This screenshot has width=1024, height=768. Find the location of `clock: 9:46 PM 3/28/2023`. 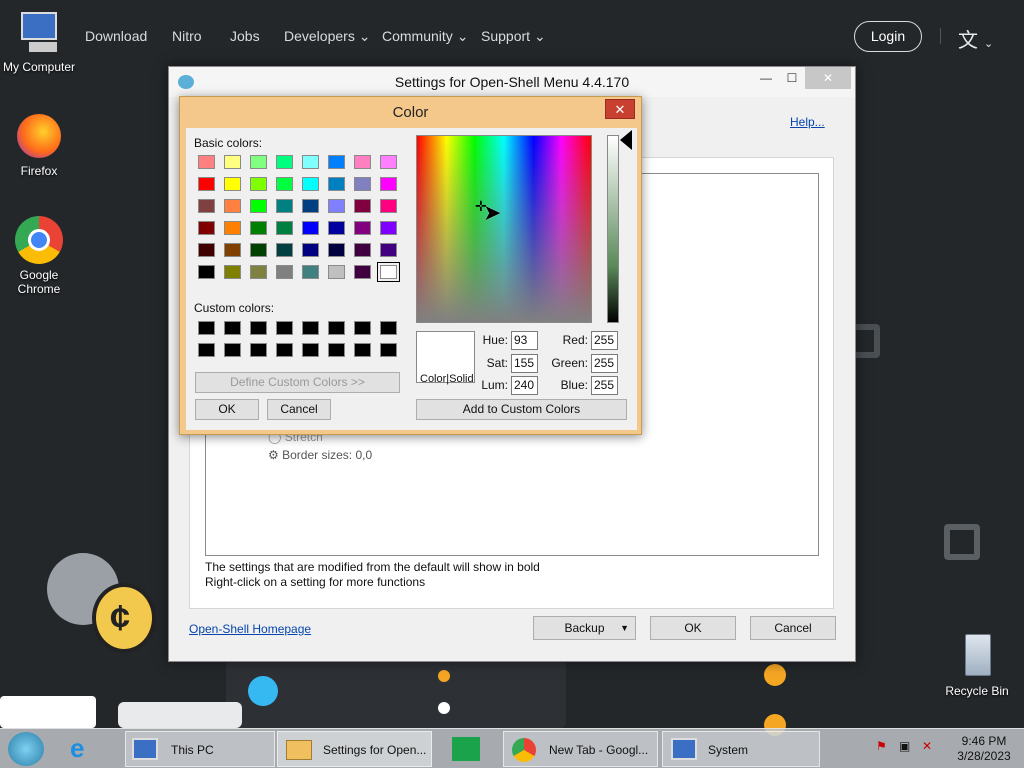

clock: 9:46 PM 3/28/2023 is located at coordinates (984, 749).